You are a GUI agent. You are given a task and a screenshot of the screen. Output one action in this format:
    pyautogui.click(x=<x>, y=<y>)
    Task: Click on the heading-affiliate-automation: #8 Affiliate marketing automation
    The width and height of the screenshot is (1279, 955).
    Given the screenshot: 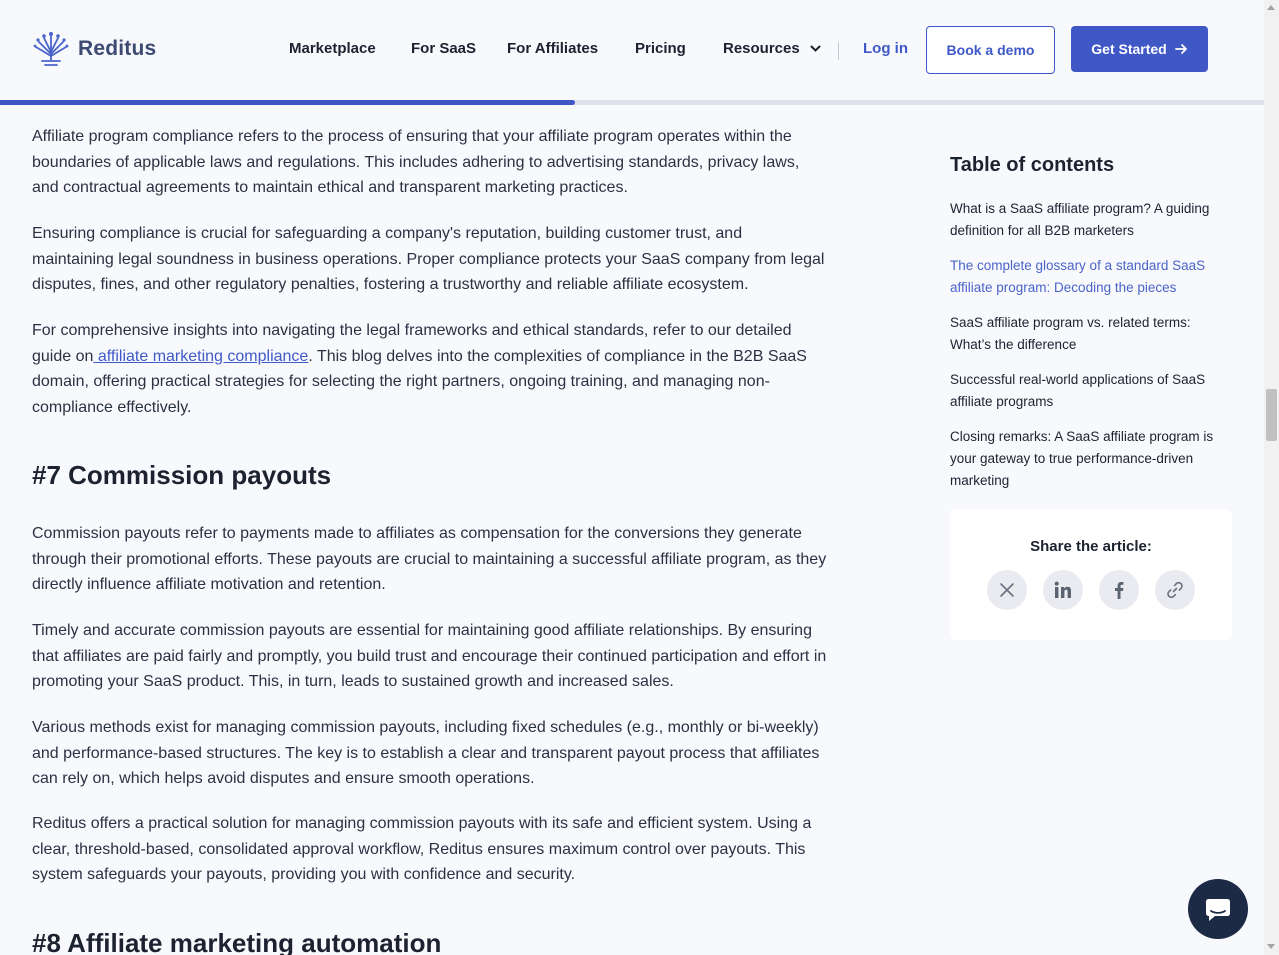 What is the action you would take?
    pyautogui.click(x=237, y=941)
    